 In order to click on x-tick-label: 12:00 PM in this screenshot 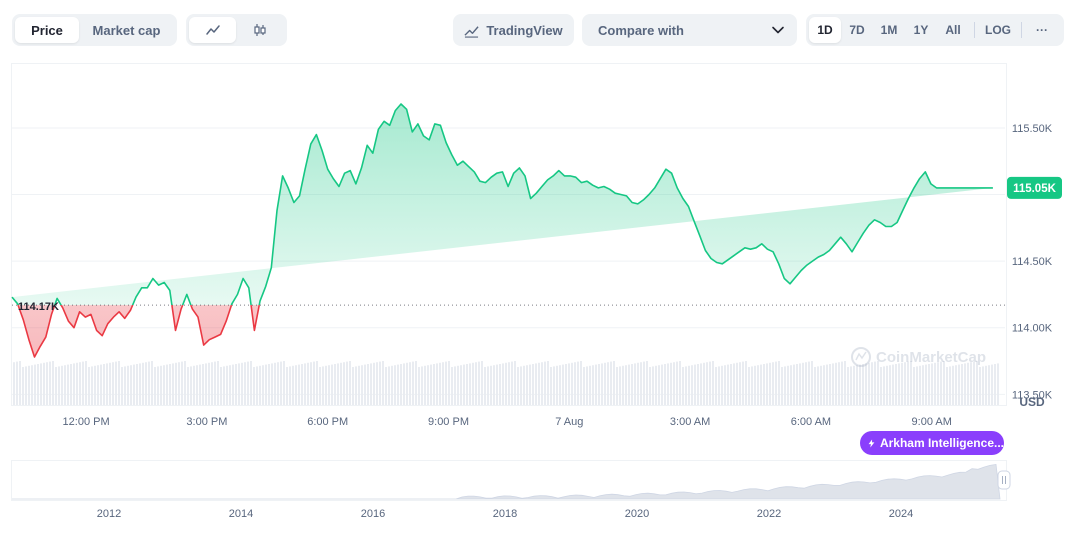, I will do `click(86, 422)`.